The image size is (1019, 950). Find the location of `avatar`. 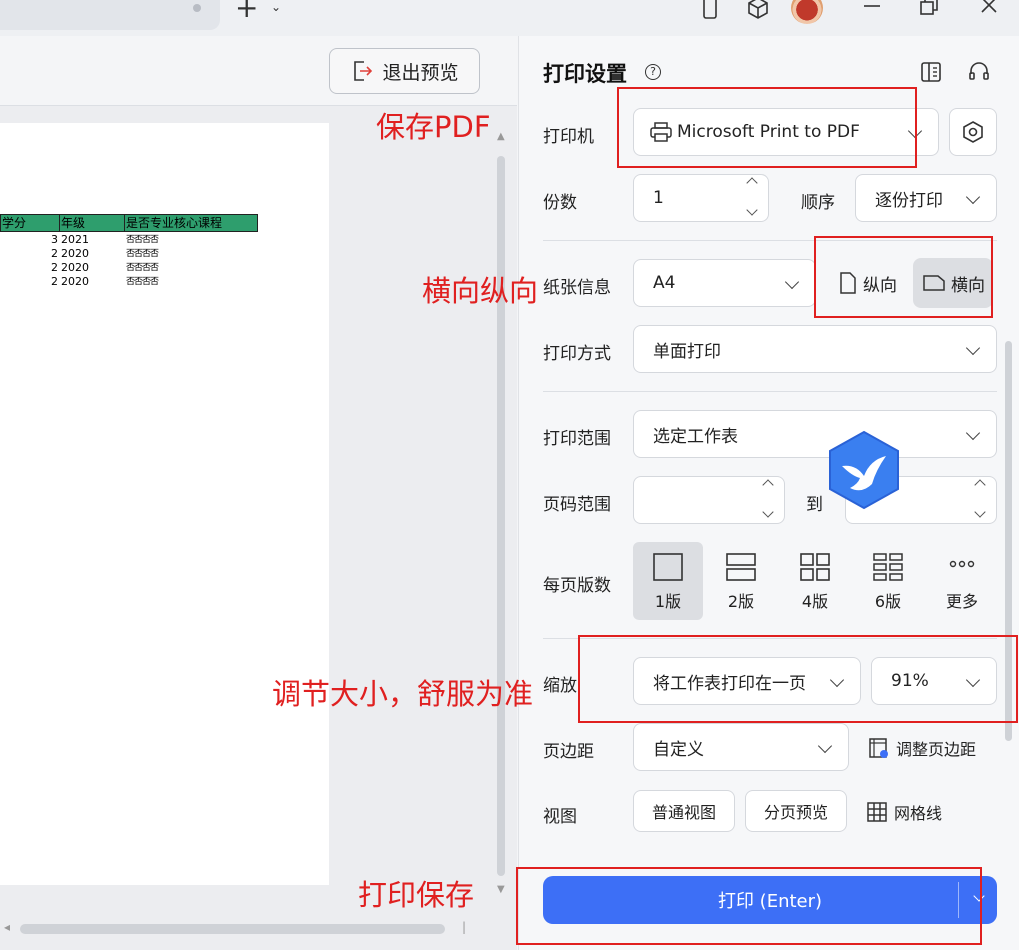

avatar is located at coordinates (807, 12).